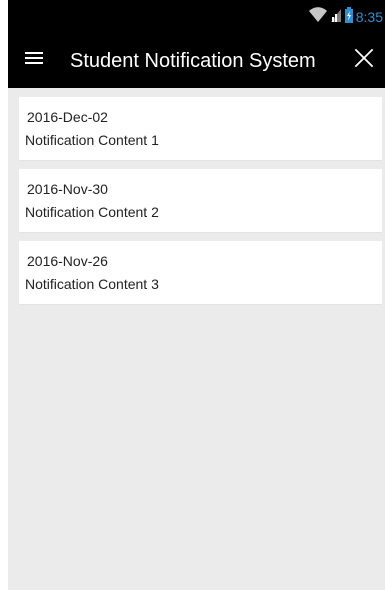 This screenshot has height=590, width=385. I want to click on menu-icon, so click(34, 60).